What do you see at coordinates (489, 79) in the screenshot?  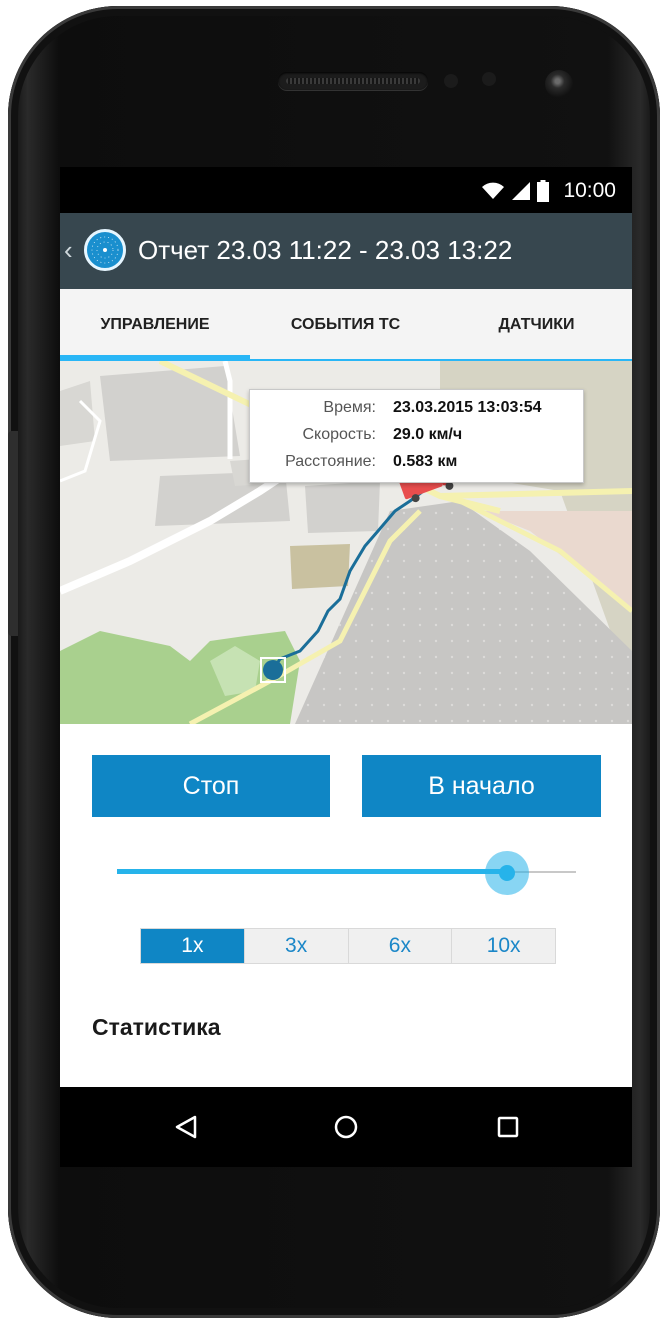 I see `light-sensor` at bounding box center [489, 79].